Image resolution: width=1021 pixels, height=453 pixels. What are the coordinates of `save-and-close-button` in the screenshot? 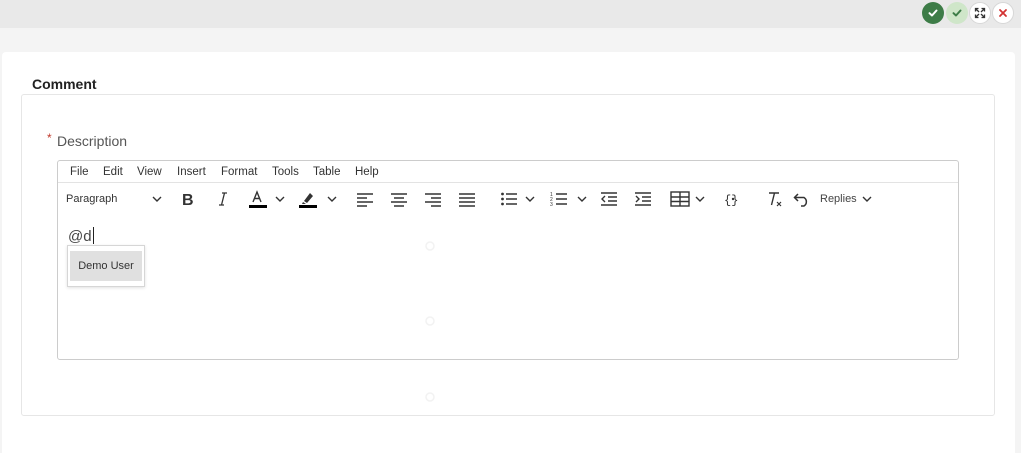 It's located at (933, 13).